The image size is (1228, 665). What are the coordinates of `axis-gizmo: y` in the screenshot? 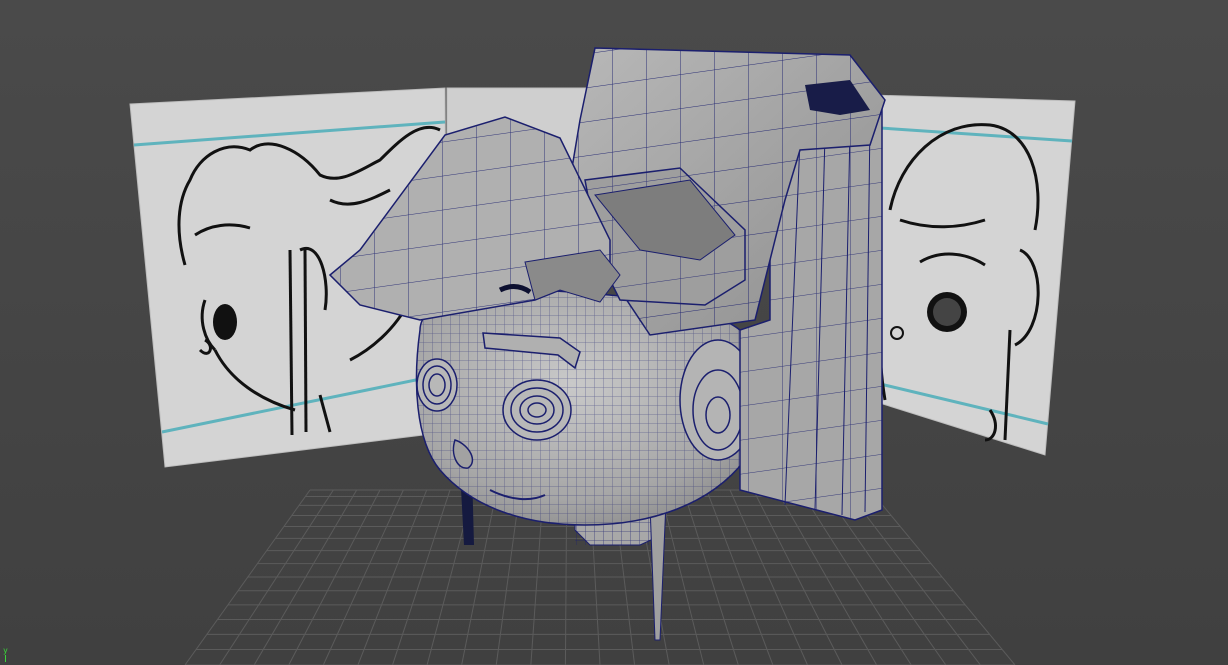 It's located at (8, 655).